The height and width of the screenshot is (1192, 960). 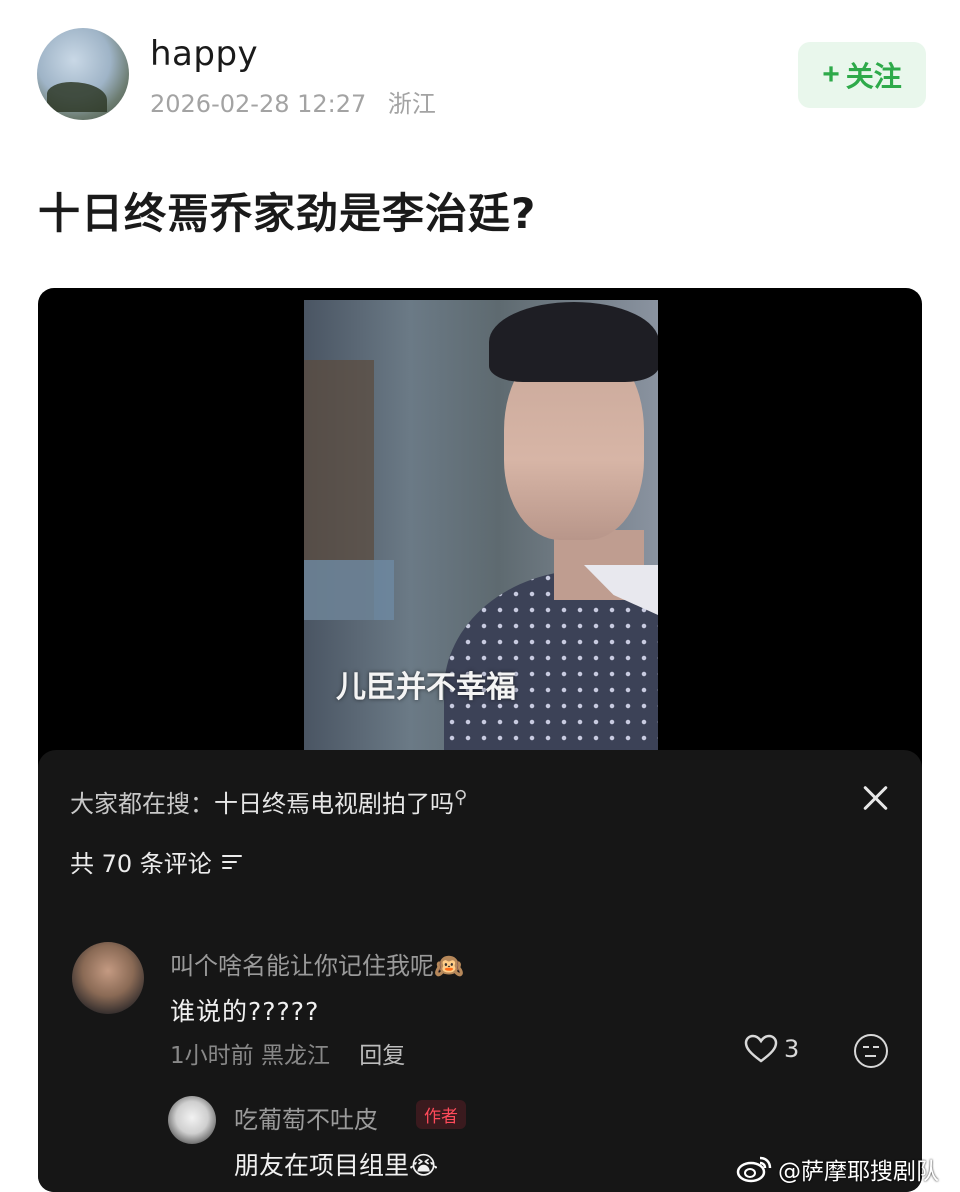 What do you see at coordinates (204, 54) in the screenshot?
I see `username: happy` at bounding box center [204, 54].